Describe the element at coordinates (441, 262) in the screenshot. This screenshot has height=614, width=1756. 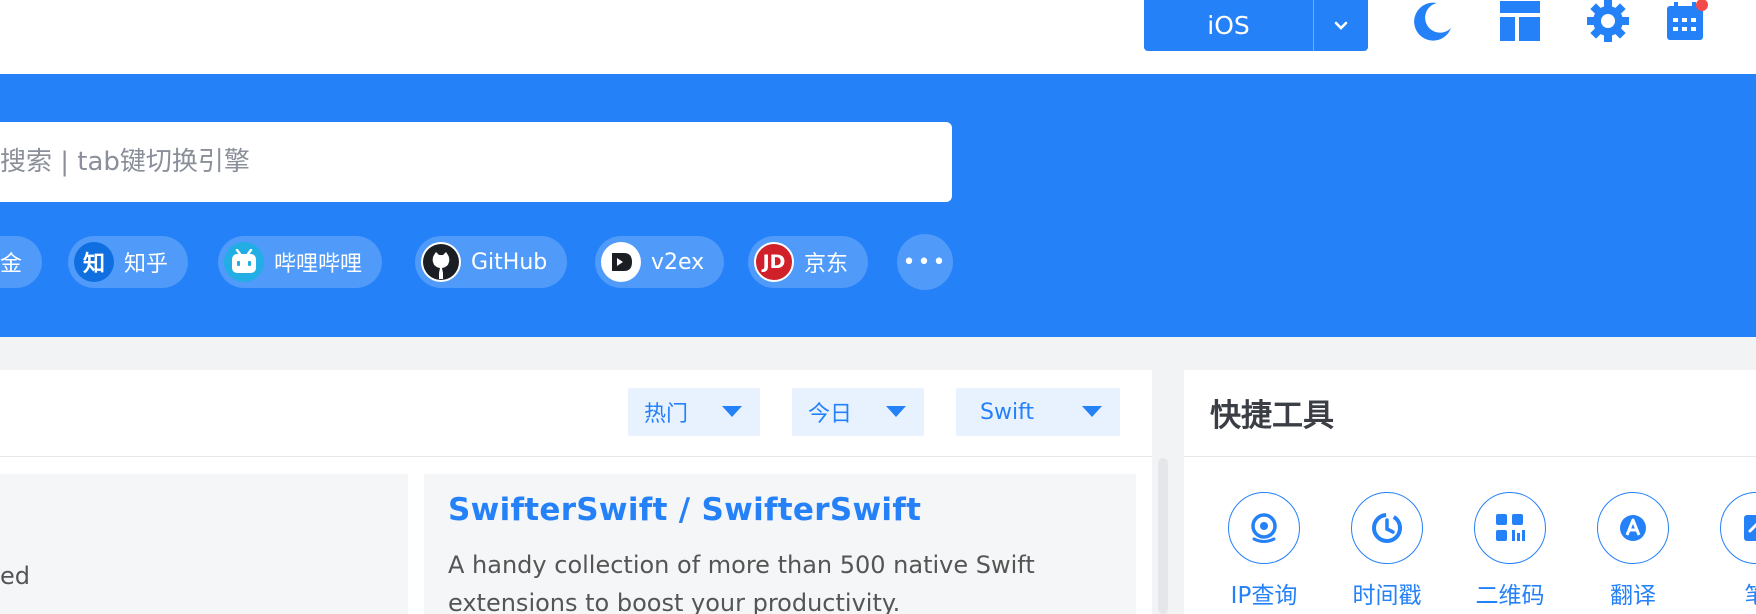
I see `github-icon` at that location.